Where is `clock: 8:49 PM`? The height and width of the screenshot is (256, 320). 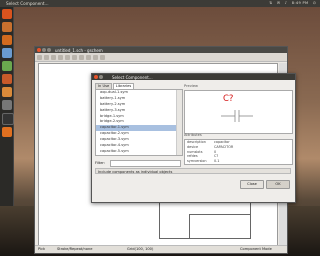
clock: 8:49 PM is located at coordinates (300, 3).